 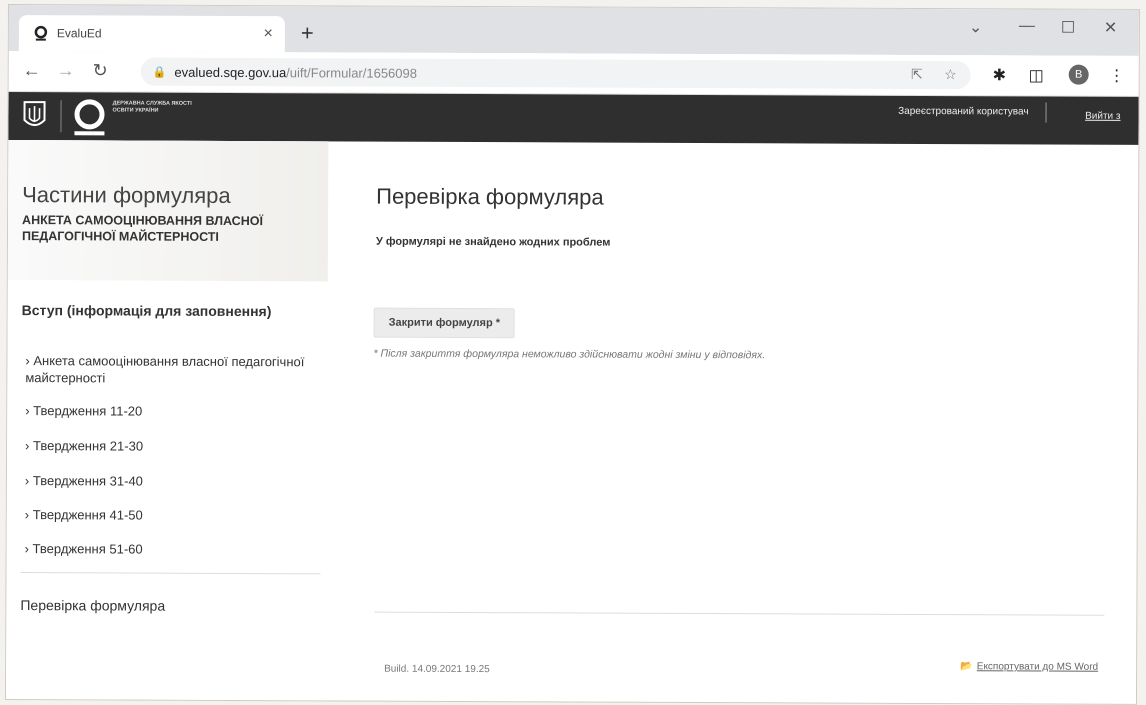 I want to click on export-label: Експортувати до MS Word, so click(x=1037, y=667).